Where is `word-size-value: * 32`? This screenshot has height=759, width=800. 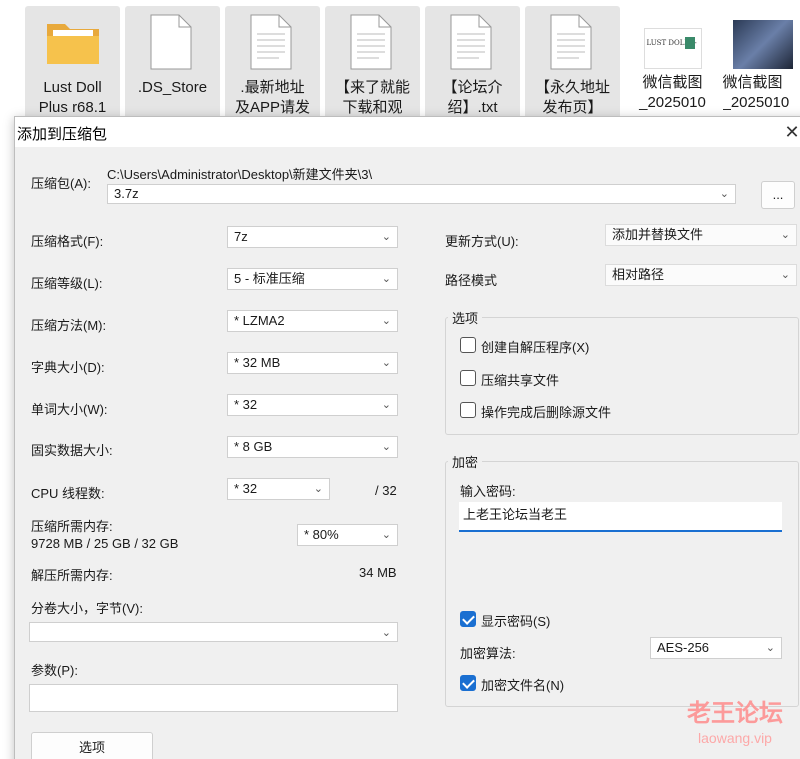
word-size-value: * 32 is located at coordinates (246, 404).